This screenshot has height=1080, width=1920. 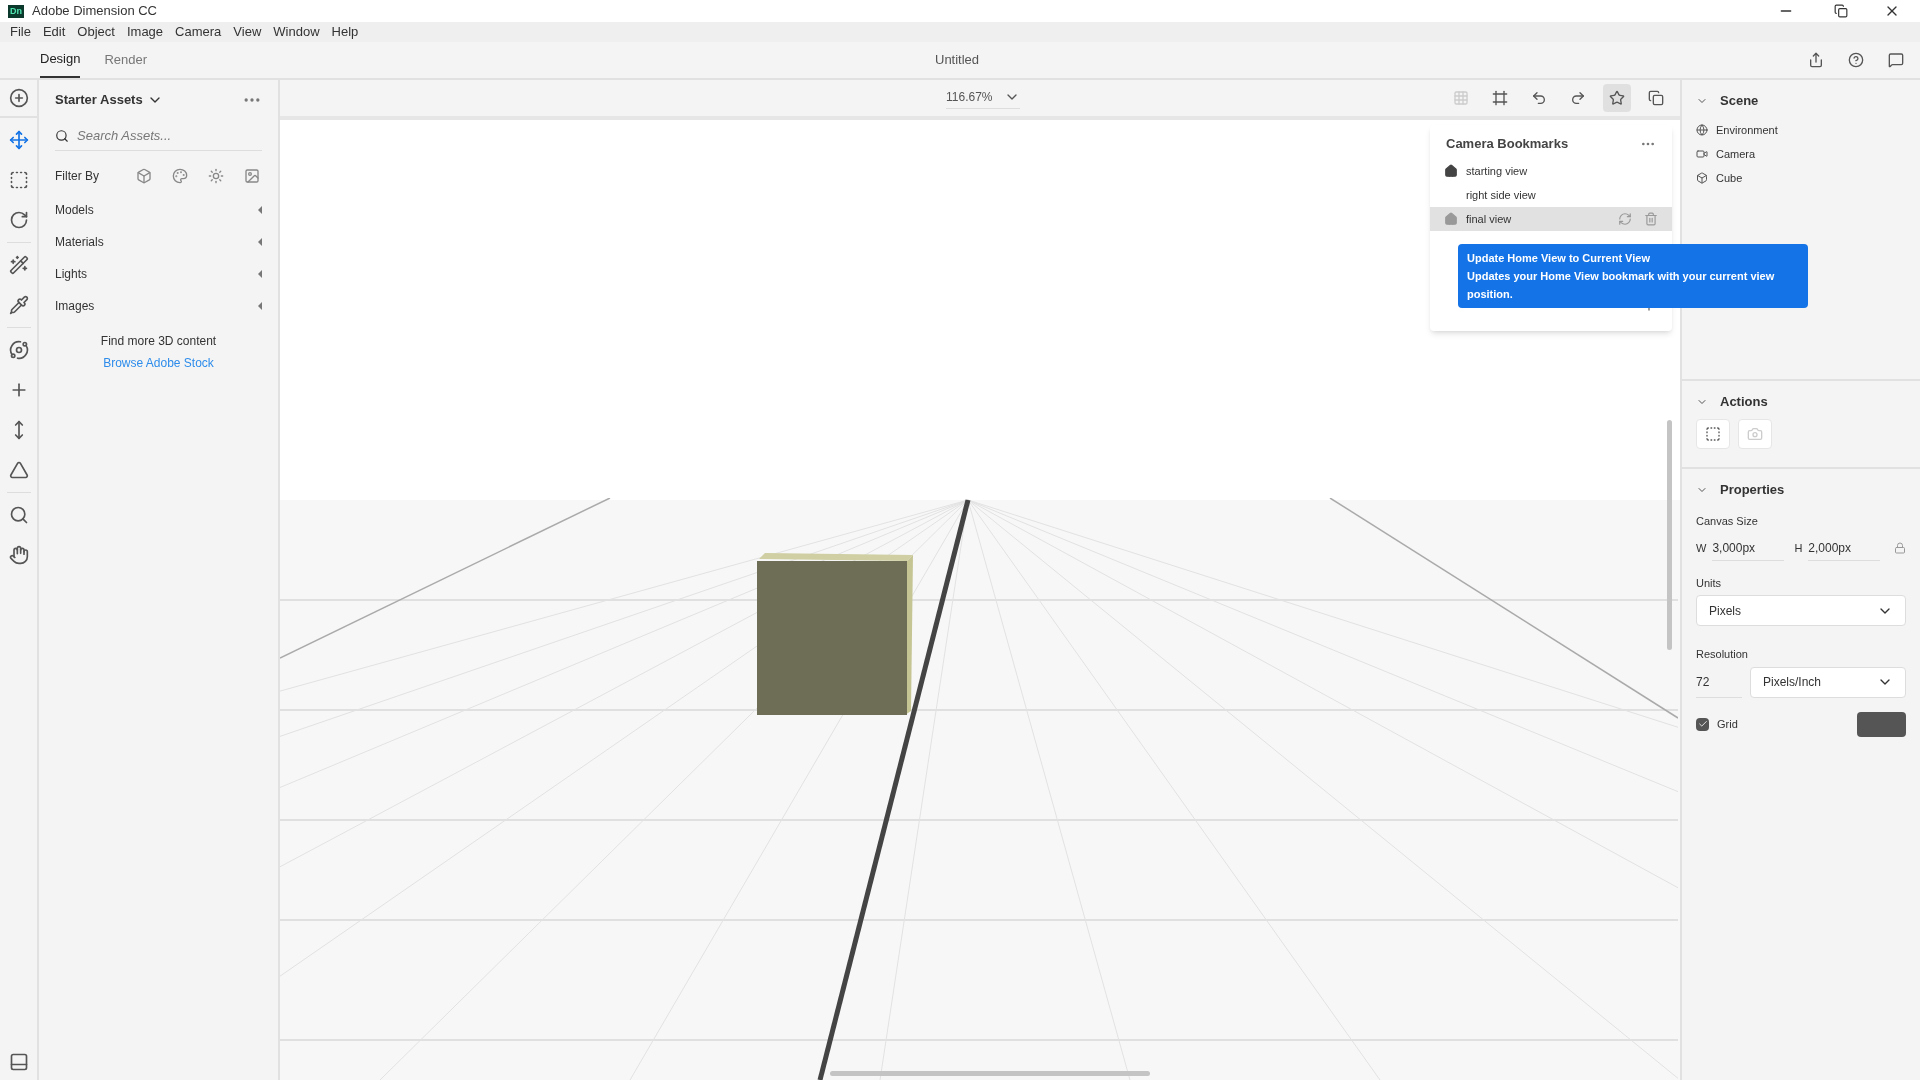 What do you see at coordinates (1841, 11) in the screenshot?
I see `restore-icon` at bounding box center [1841, 11].